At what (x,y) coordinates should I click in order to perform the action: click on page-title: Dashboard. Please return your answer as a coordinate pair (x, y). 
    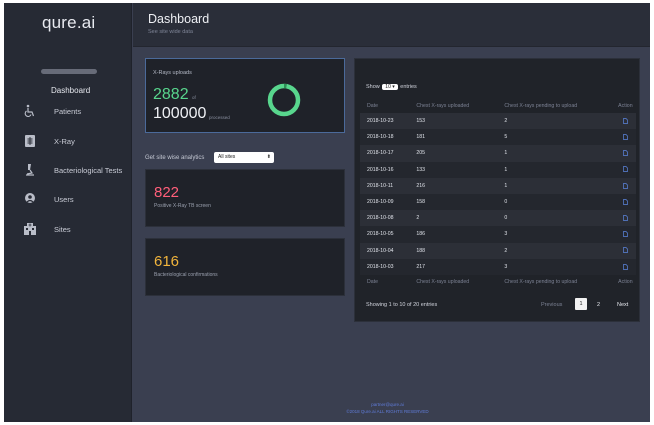
    Looking at the image, I should click on (179, 19).